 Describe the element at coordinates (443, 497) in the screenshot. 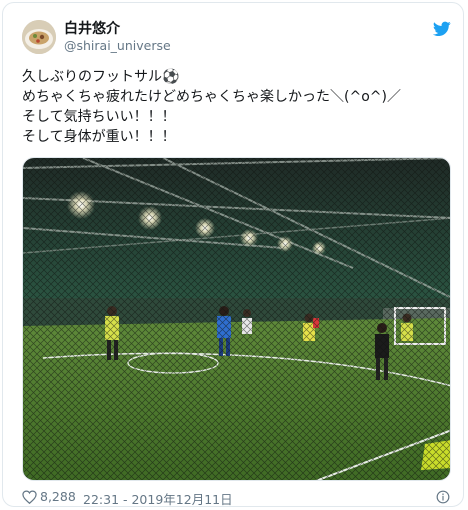

I see `info-icon` at that location.